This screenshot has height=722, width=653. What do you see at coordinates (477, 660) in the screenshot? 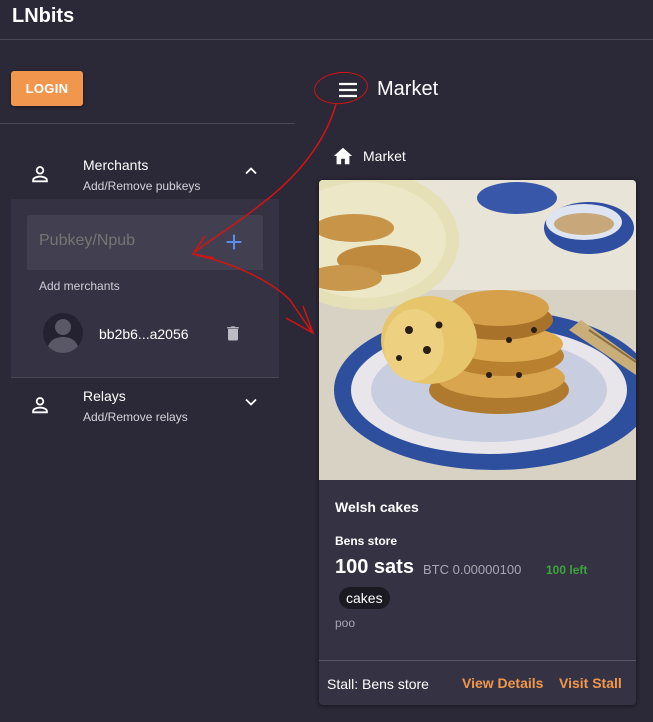
I see `card-divider` at bounding box center [477, 660].